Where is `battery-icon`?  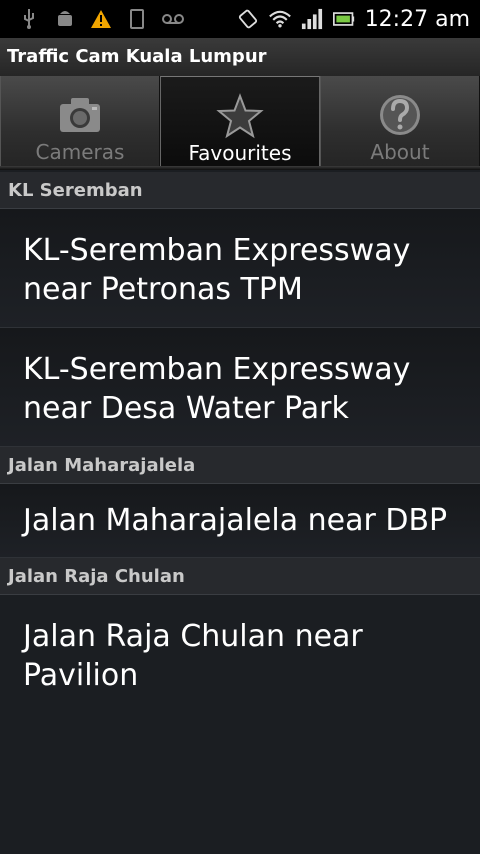 battery-icon is located at coordinates (343, 19).